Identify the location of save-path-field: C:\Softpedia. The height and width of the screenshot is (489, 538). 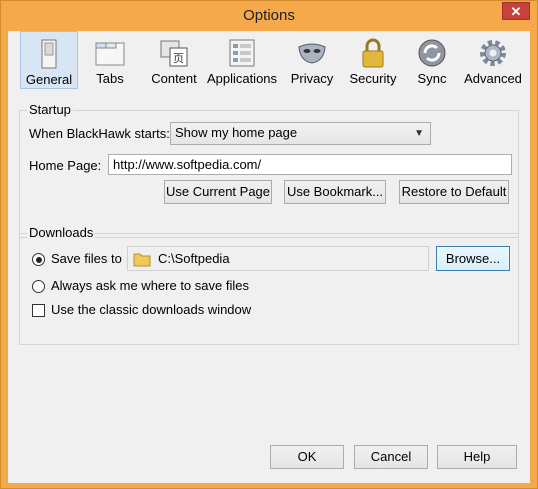
(278, 258).